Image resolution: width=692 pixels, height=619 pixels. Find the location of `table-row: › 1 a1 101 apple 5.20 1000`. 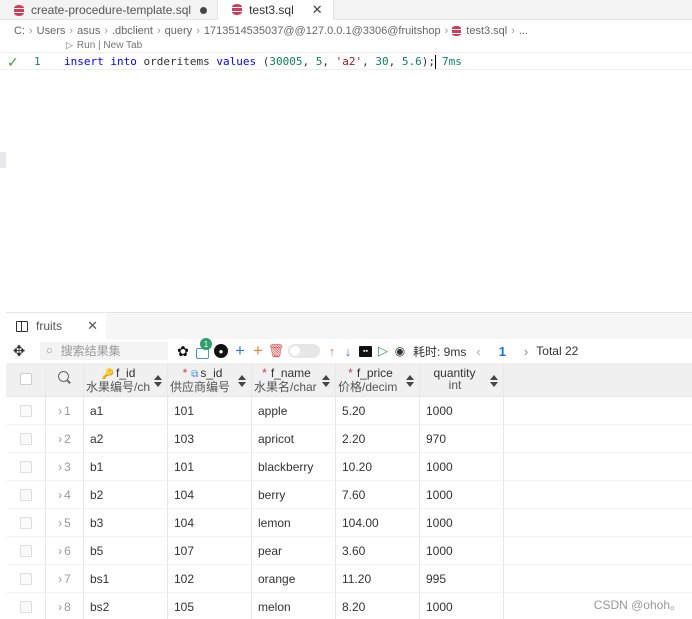

table-row: › 1 a1 101 apple 5.20 1000 is located at coordinates (349, 411).